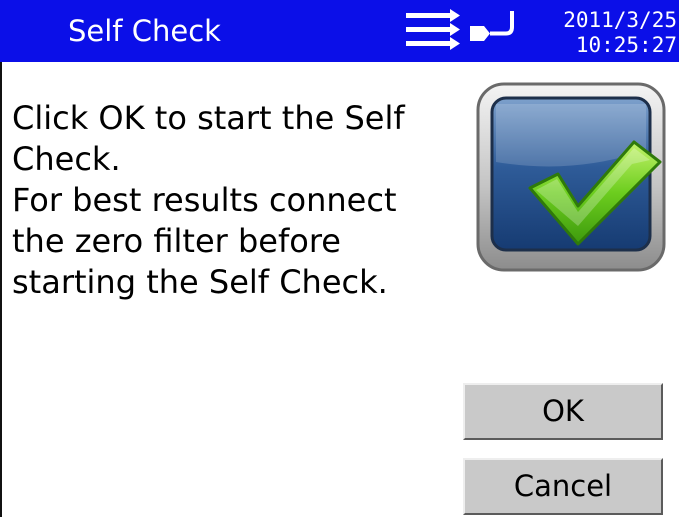  What do you see at coordinates (144, 31) in the screenshot?
I see `page-title: Self Check` at bounding box center [144, 31].